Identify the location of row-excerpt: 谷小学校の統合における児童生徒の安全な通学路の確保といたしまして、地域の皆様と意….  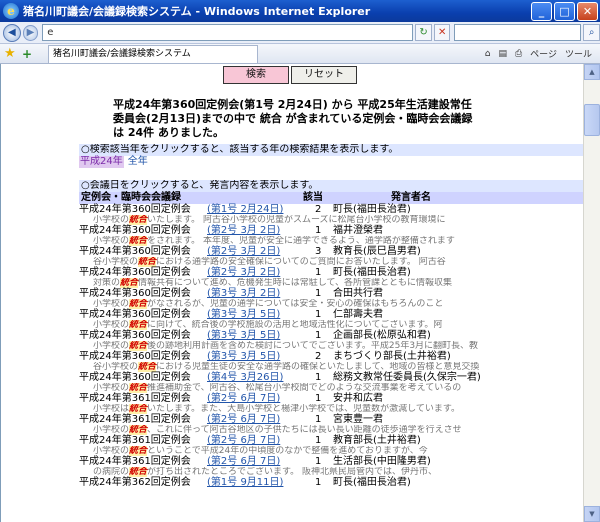
(332, 367).